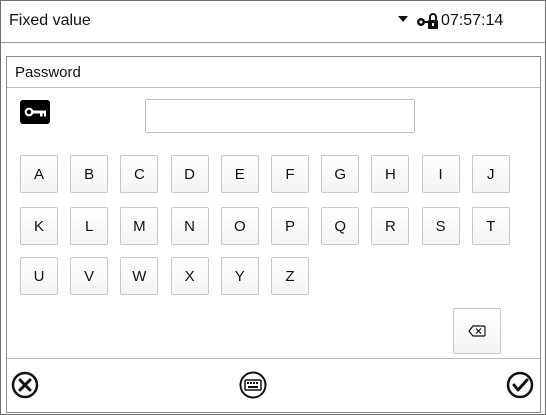 The image size is (546, 415). Describe the element at coordinates (48, 72) in the screenshot. I see `dialog-title: Password` at that location.